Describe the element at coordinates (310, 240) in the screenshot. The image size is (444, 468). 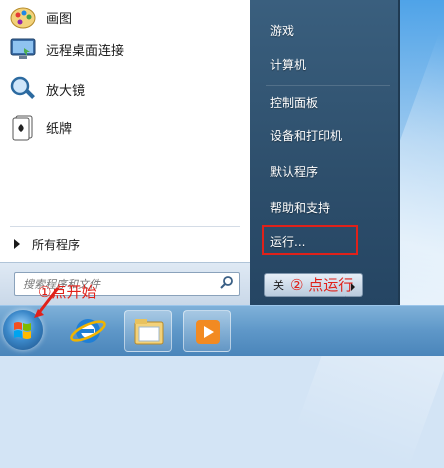
I see `run-highlight-box` at that location.